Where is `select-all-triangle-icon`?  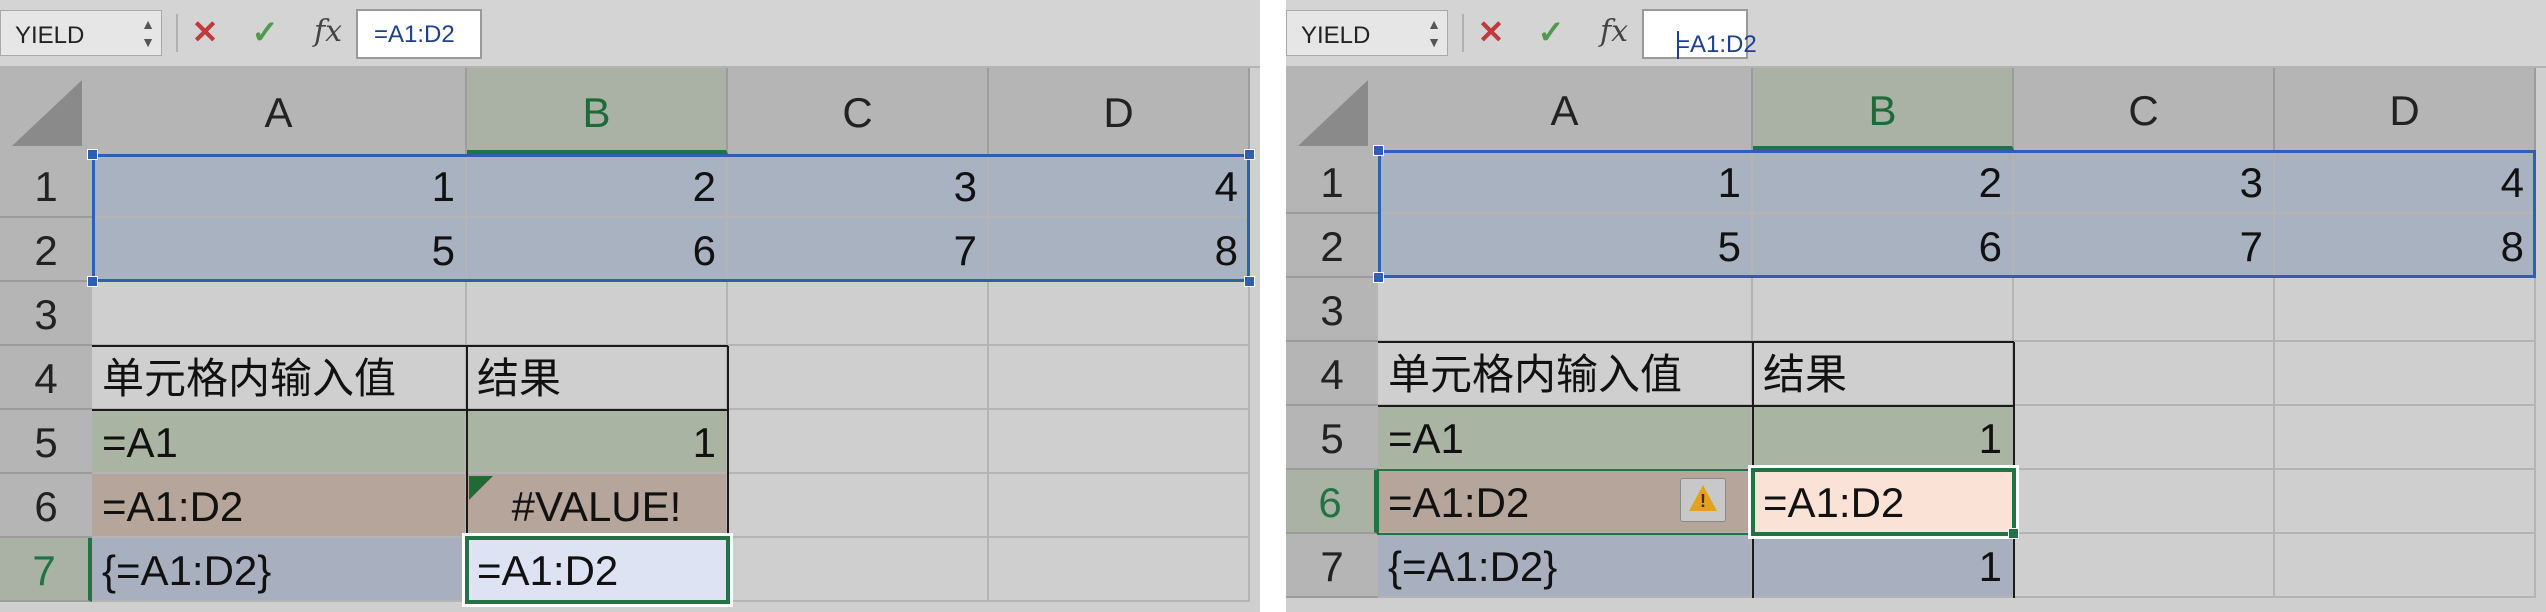
select-all-triangle-icon is located at coordinates (47, 113).